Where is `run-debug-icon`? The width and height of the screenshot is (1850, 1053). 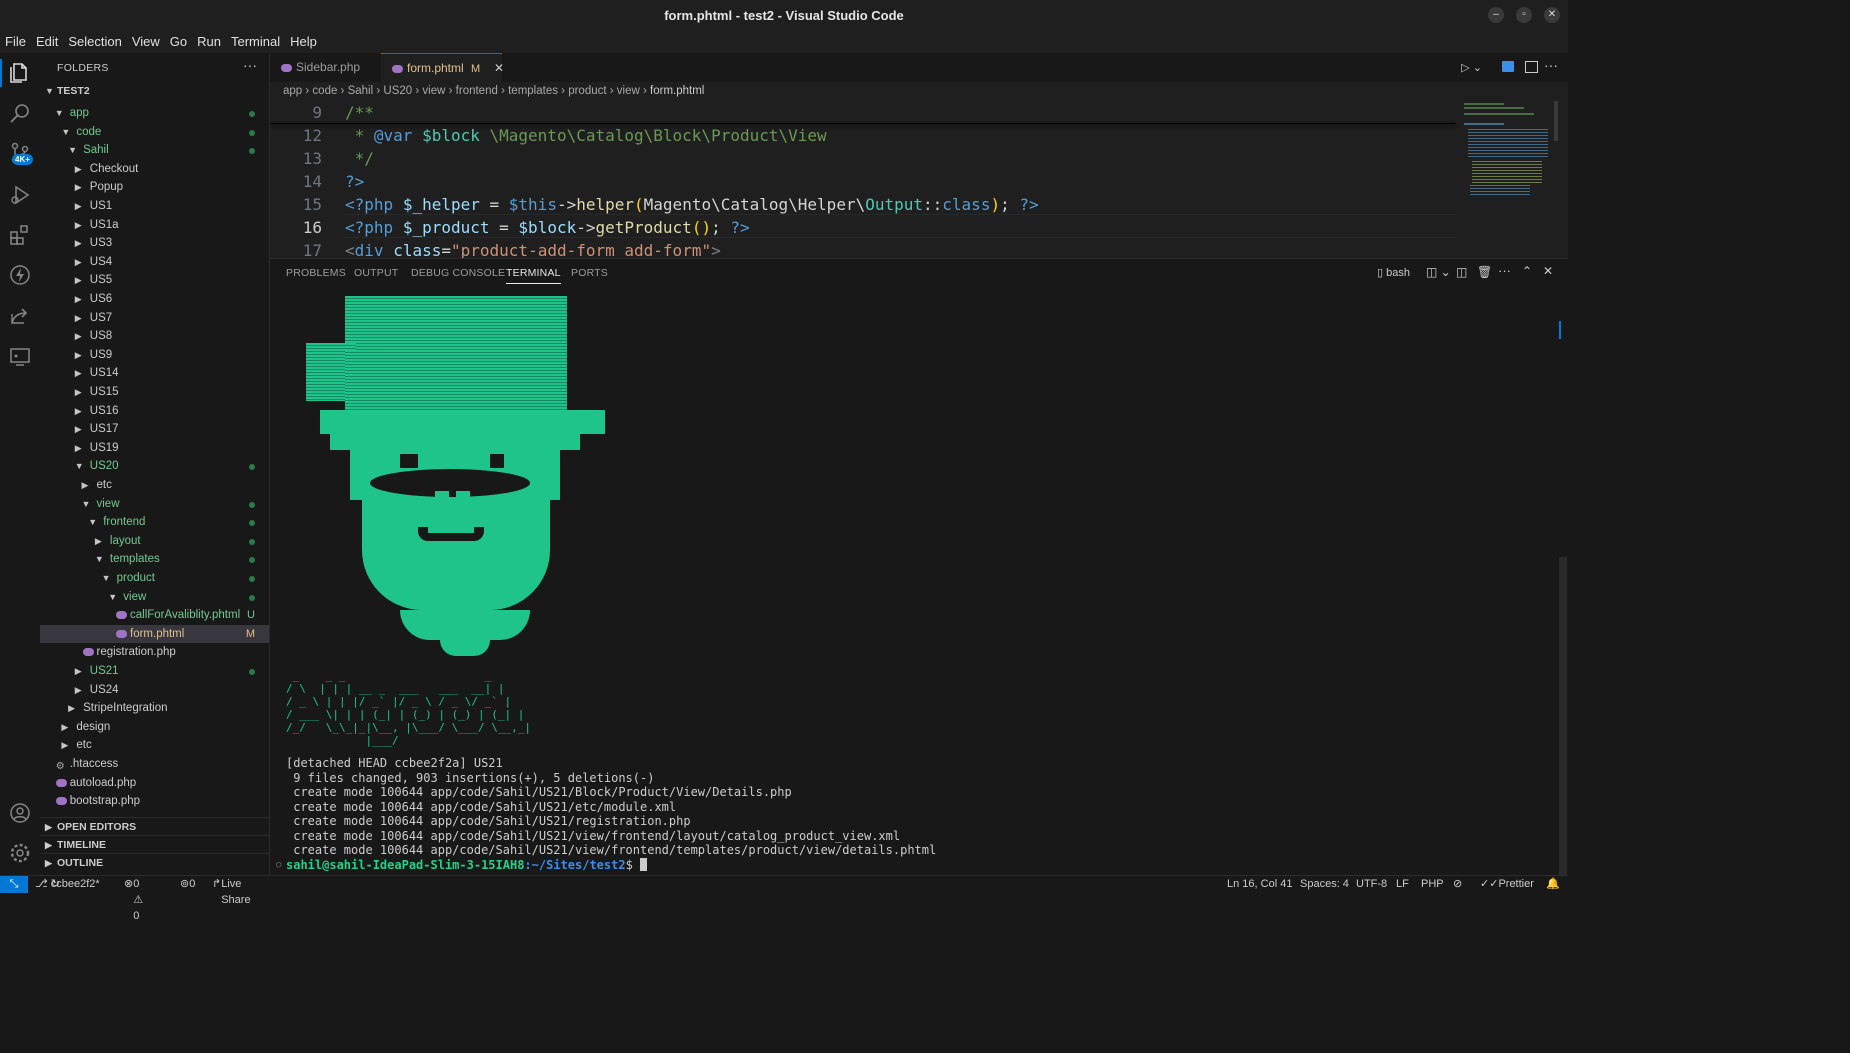 run-debug-icon is located at coordinates (20, 195).